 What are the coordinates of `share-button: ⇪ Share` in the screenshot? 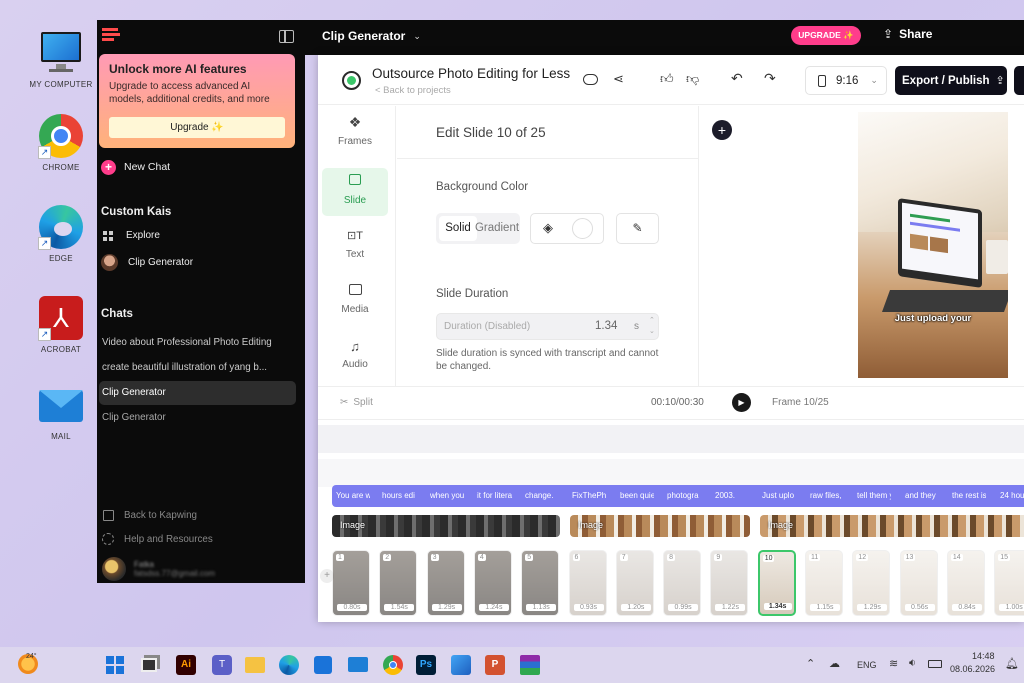 It's located at (907, 34).